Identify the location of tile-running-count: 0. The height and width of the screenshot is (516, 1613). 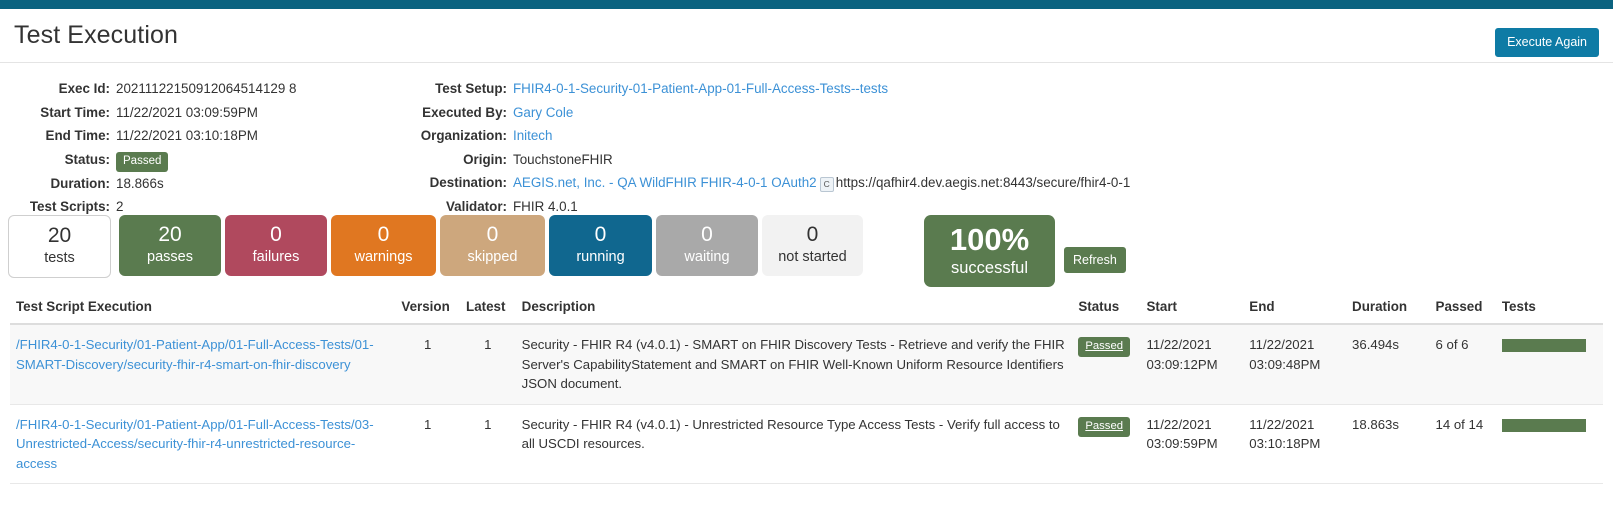
(600, 234).